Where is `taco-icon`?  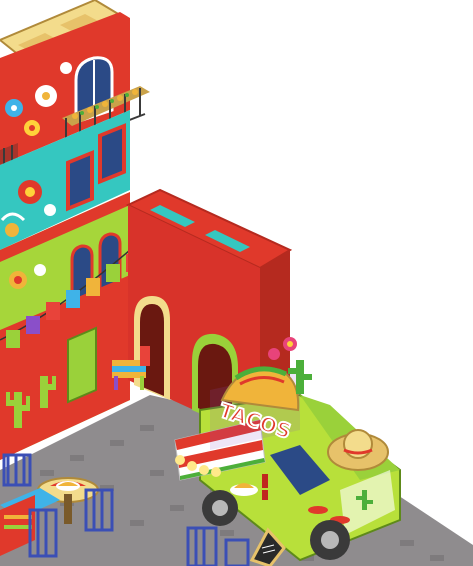
taco-icon is located at coordinates (68, 486).